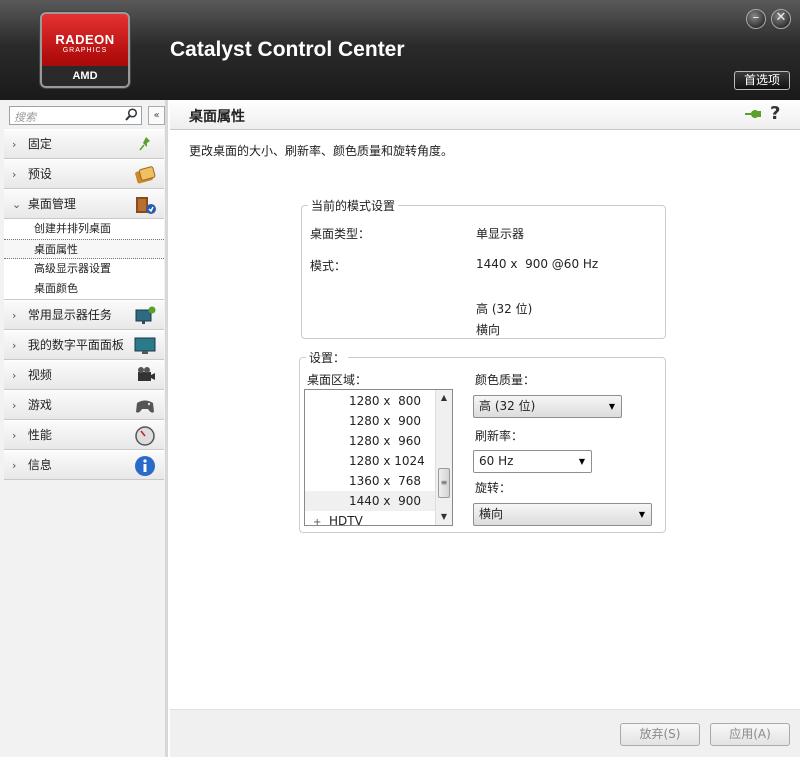 Image resolution: width=800 pixels, height=757 pixels. I want to click on sidebar-subitem-advanced-display: 高级显示器设置, so click(84, 269).